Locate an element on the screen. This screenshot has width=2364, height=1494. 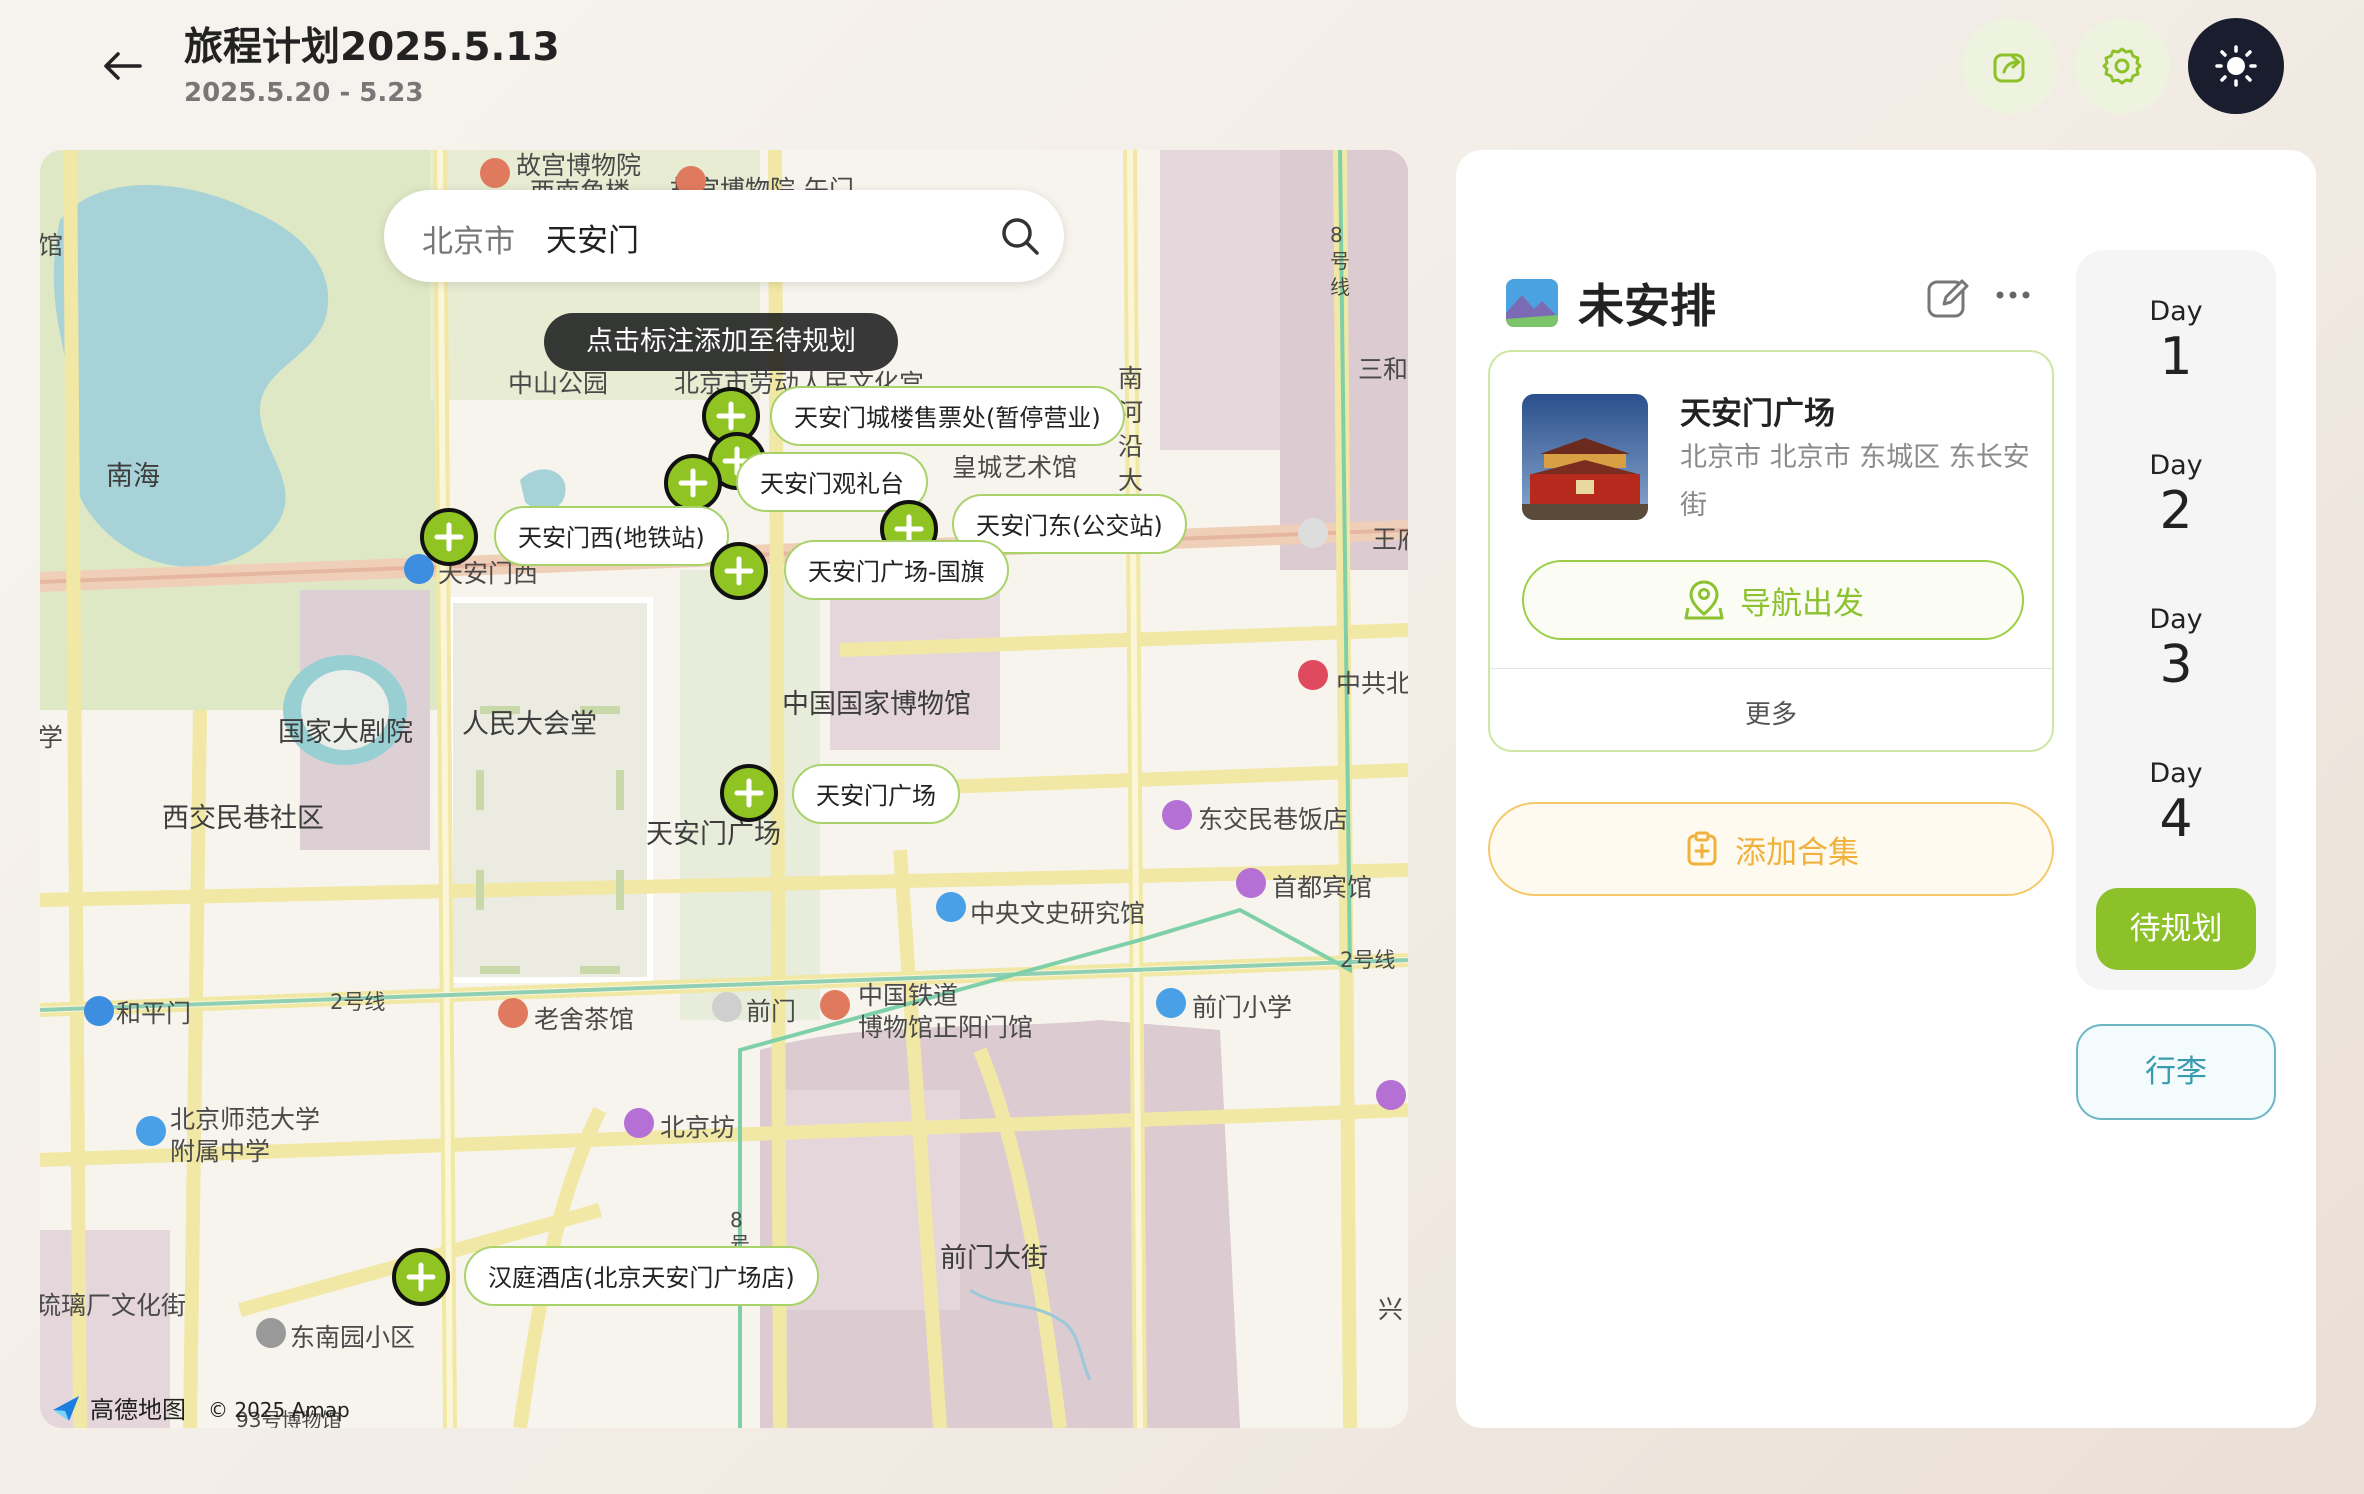
search-city-selector: 北京市 is located at coordinates (468, 238).